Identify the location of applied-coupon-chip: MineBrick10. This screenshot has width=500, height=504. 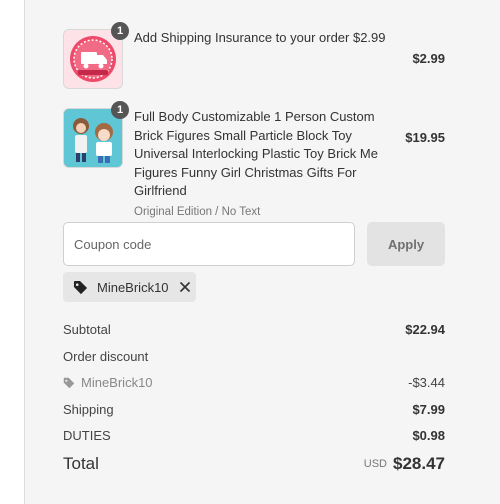
(129, 287).